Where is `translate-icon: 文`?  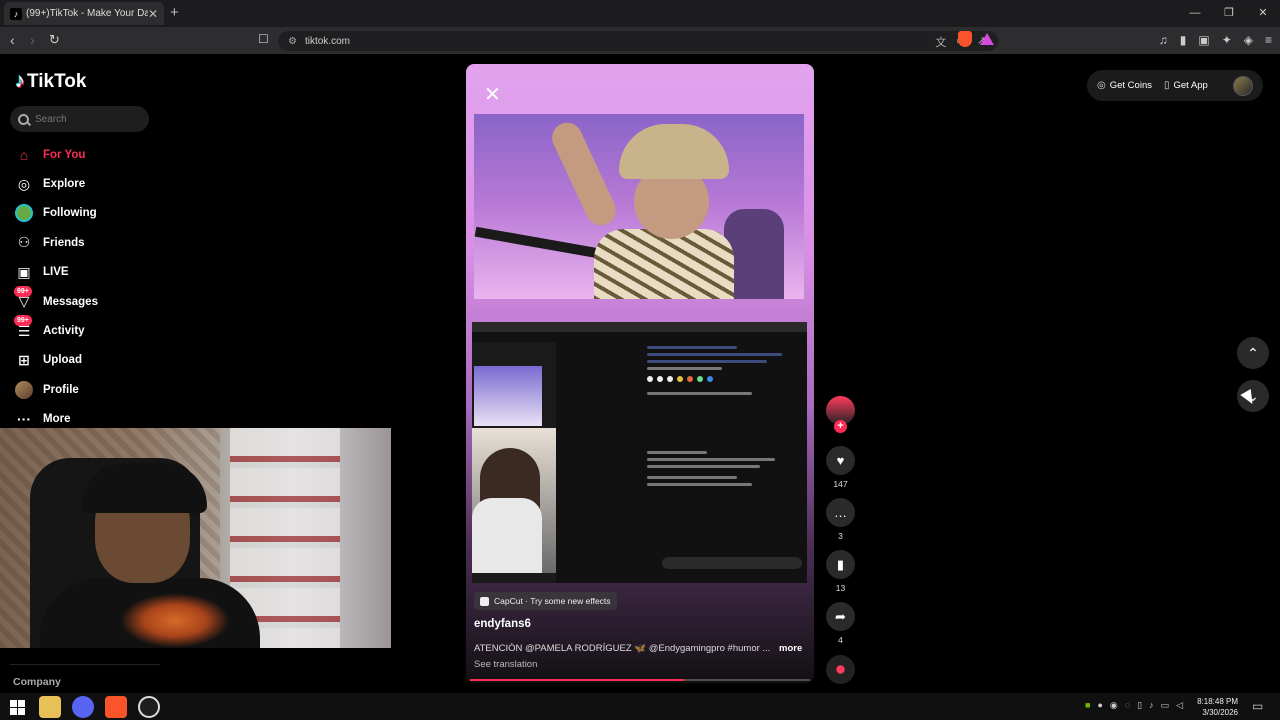
translate-icon: 文 is located at coordinates (940, 42).